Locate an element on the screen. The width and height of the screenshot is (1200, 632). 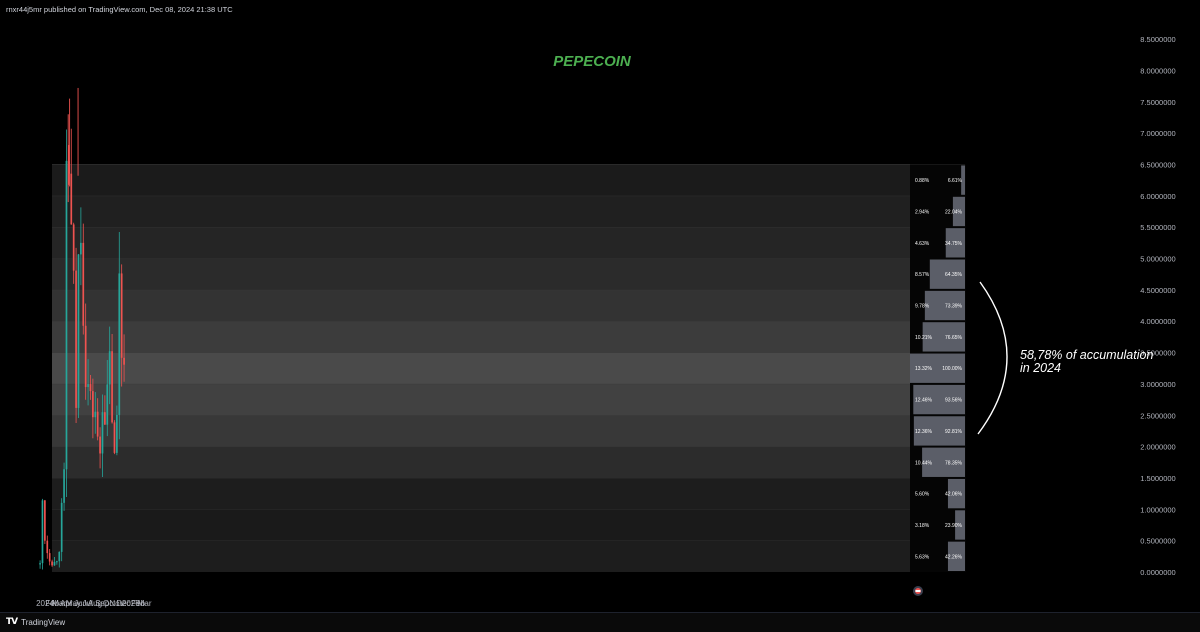
profile-share-right: 6.61% is located at coordinates (955, 181).